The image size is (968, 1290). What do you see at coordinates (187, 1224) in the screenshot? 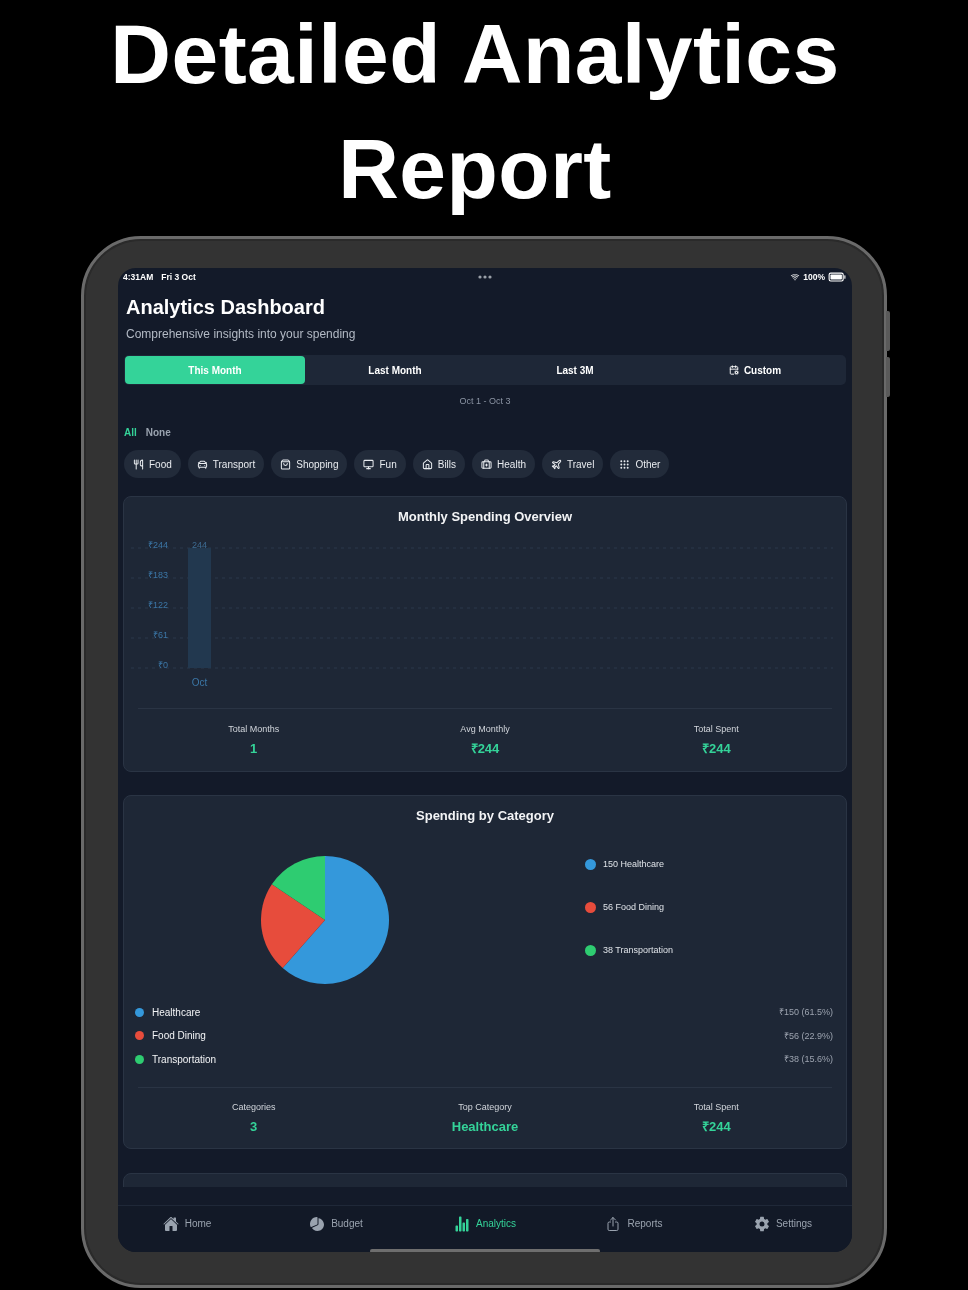
I see `nav-tab: Home` at bounding box center [187, 1224].